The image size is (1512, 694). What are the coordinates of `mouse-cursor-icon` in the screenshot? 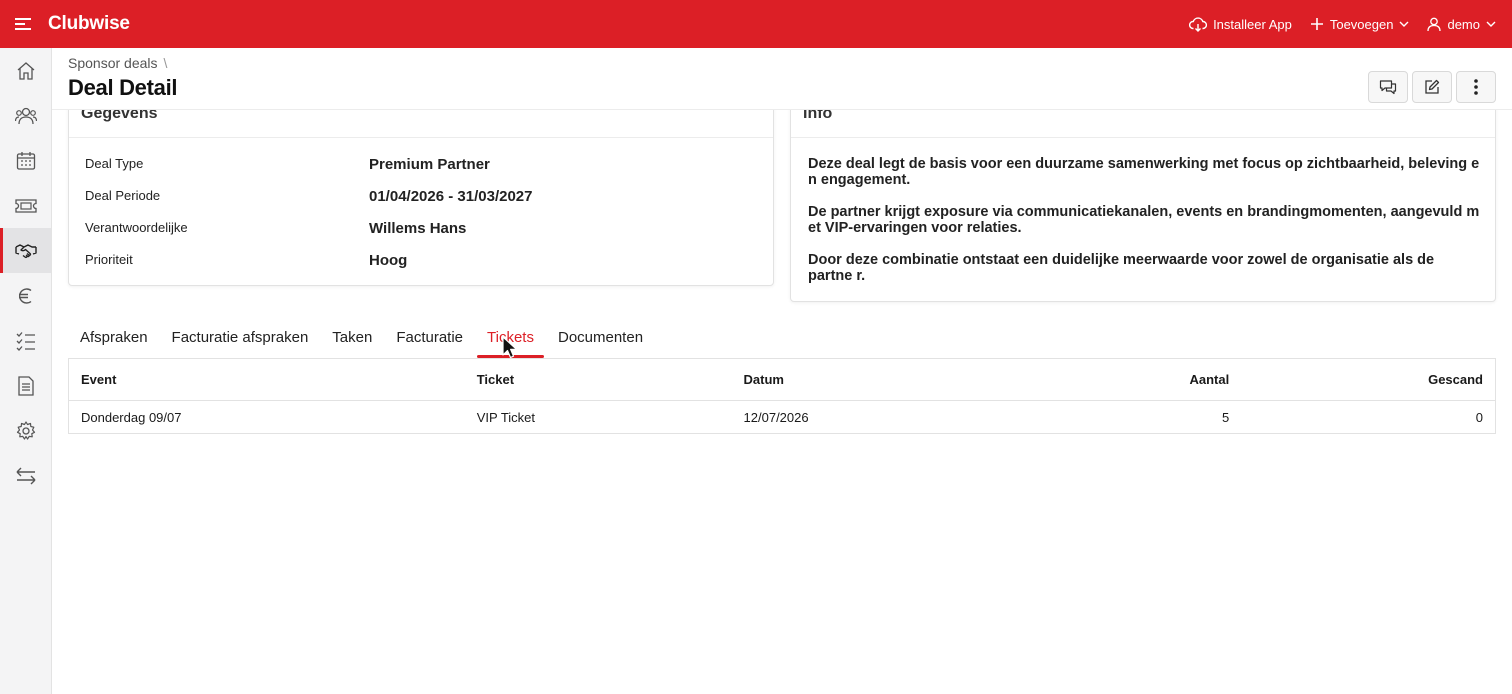 It's located at (510, 347).